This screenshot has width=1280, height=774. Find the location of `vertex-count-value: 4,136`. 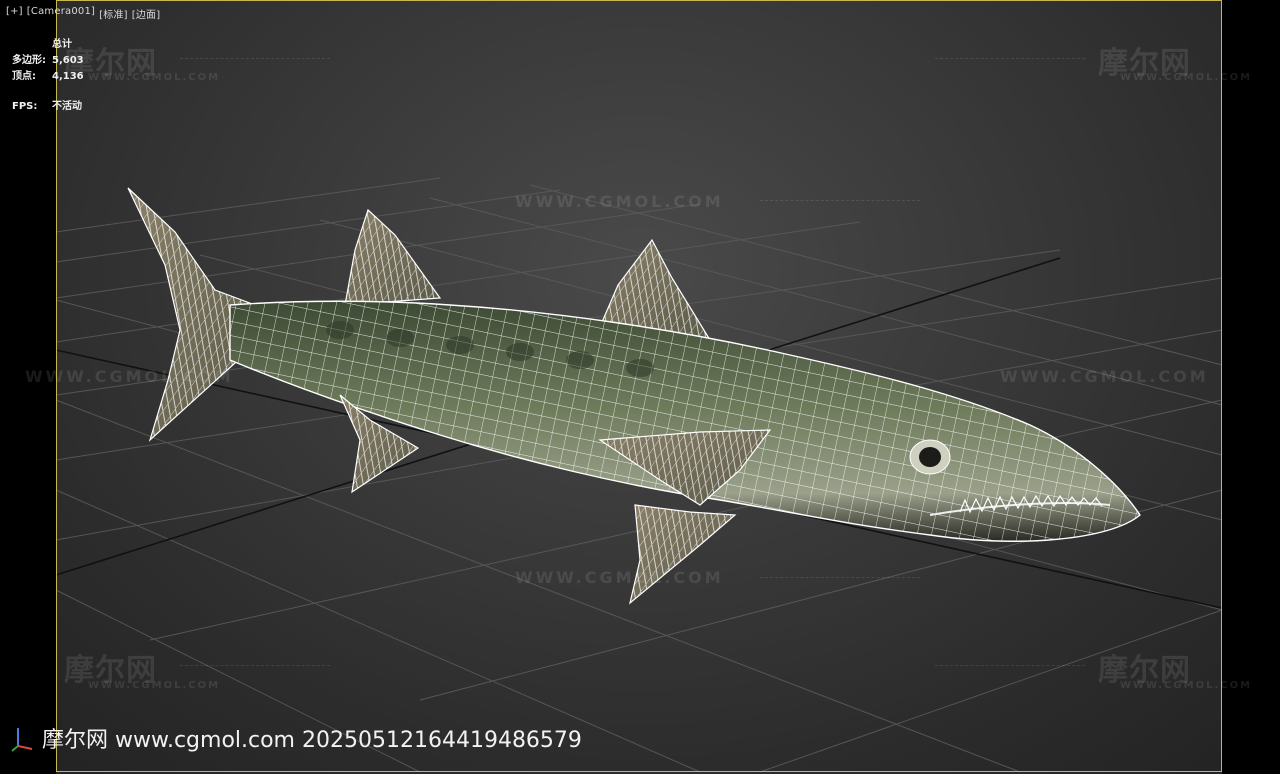

vertex-count-value: 4,136 is located at coordinates (68, 76).